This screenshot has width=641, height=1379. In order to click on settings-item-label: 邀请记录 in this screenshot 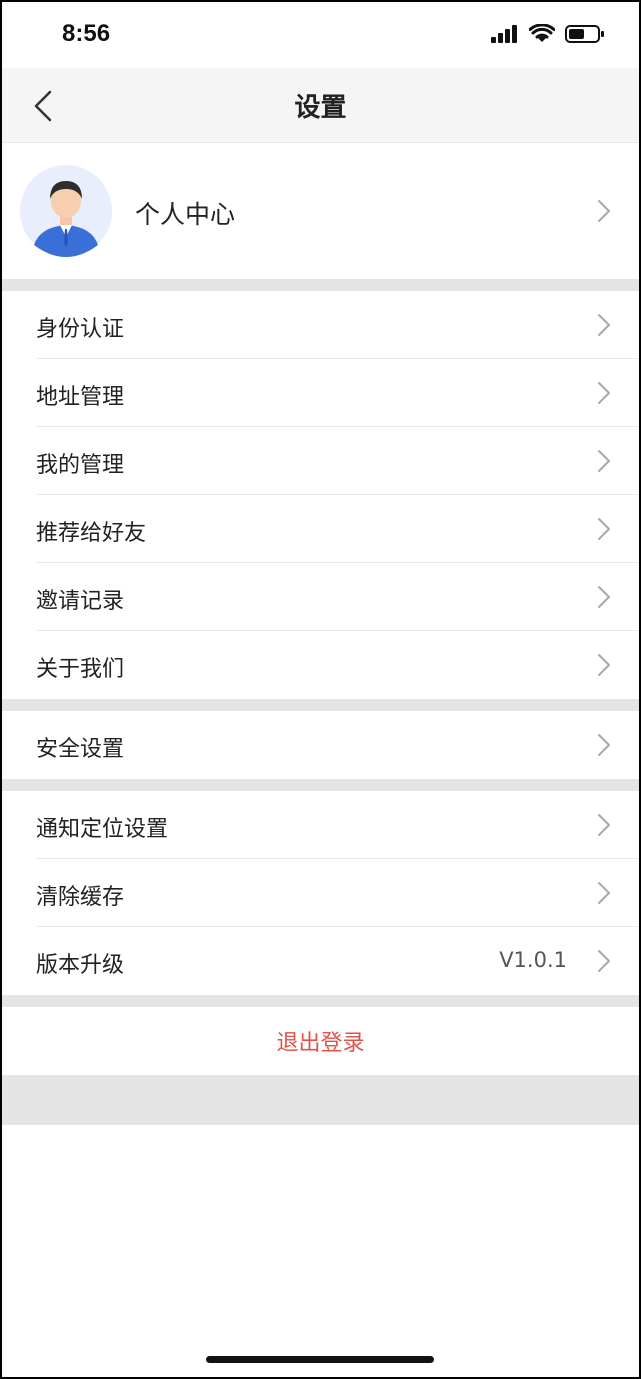, I will do `click(80, 601)`.